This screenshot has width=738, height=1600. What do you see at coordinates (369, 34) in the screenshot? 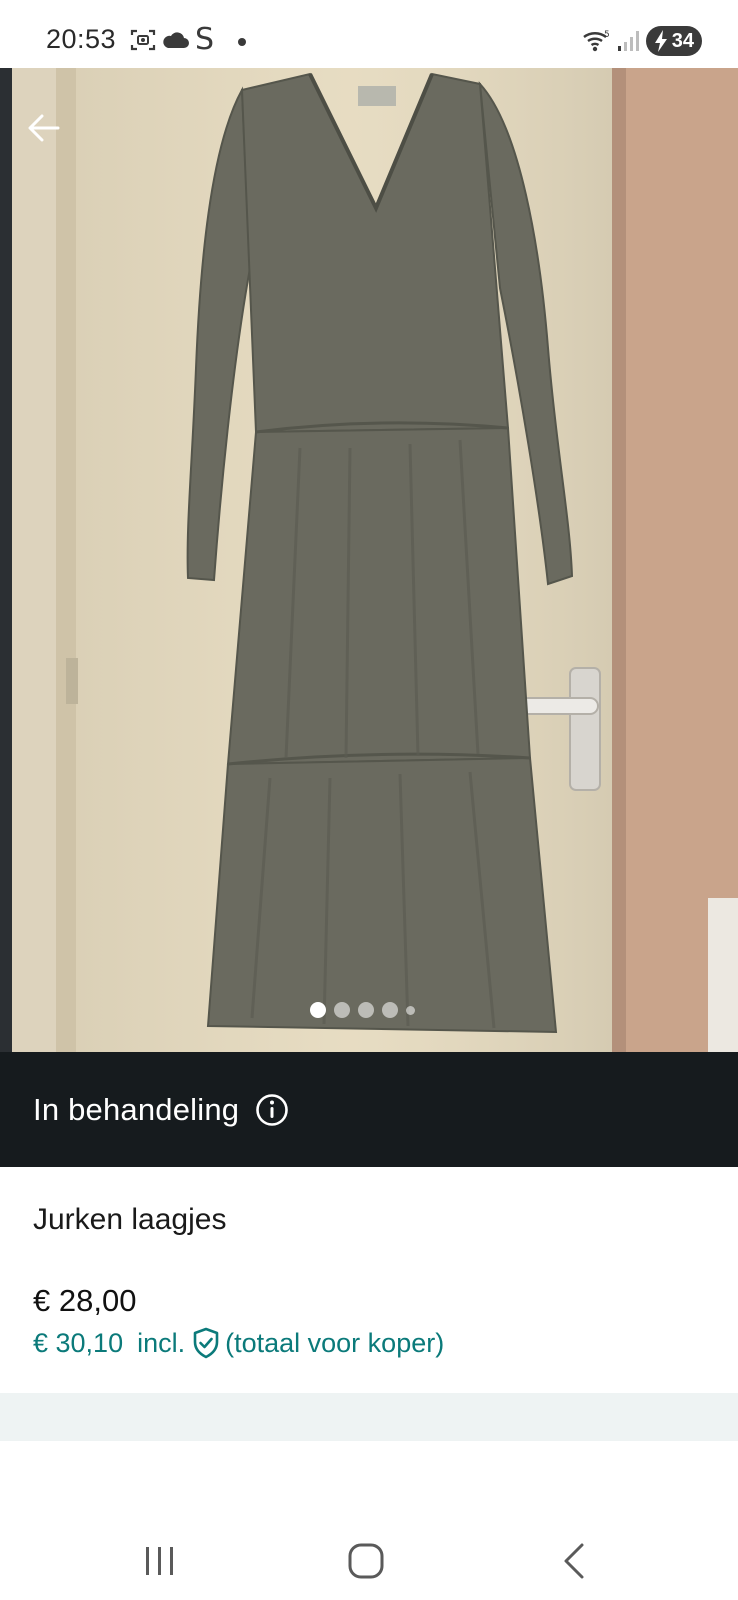
I see `status-bar: 20:53 S 5 34` at bounding box center [369, 34].